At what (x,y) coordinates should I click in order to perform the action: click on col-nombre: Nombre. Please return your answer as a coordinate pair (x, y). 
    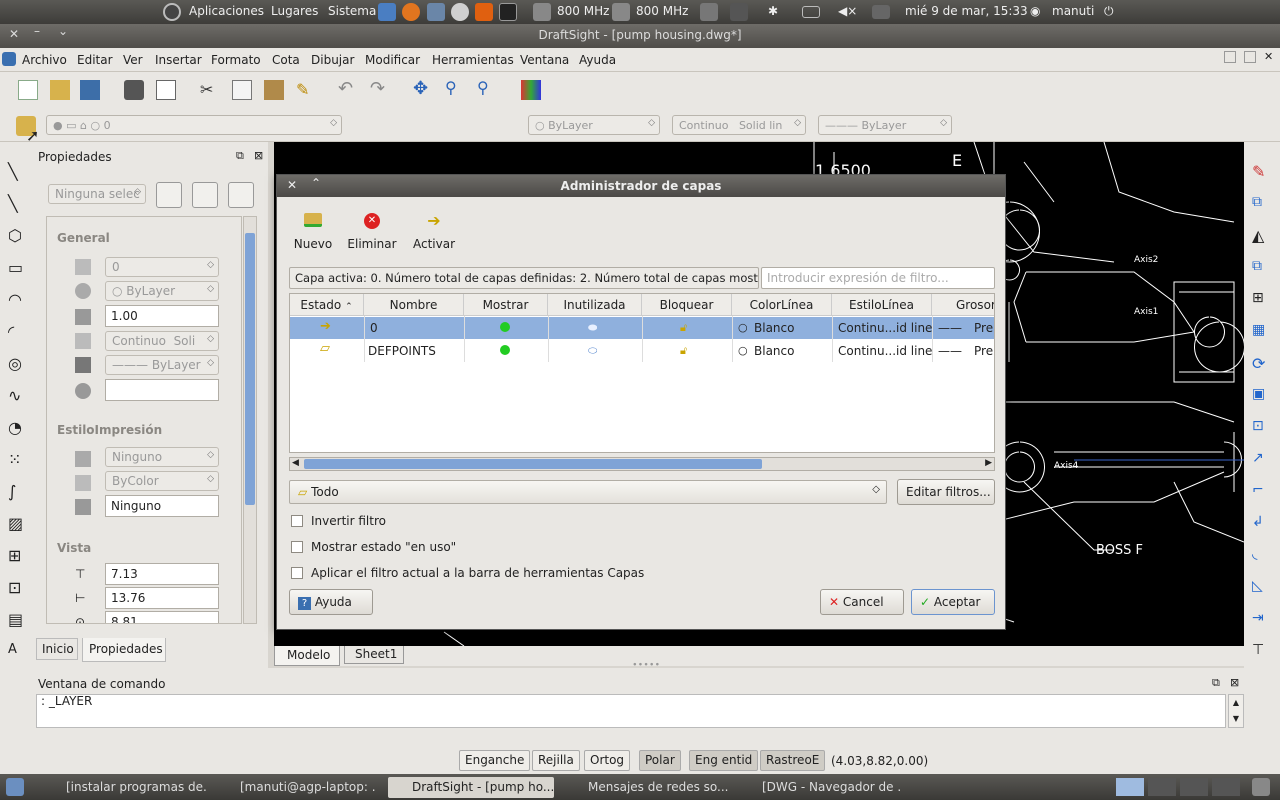
    Looking at the image, I should click on (414, 305).